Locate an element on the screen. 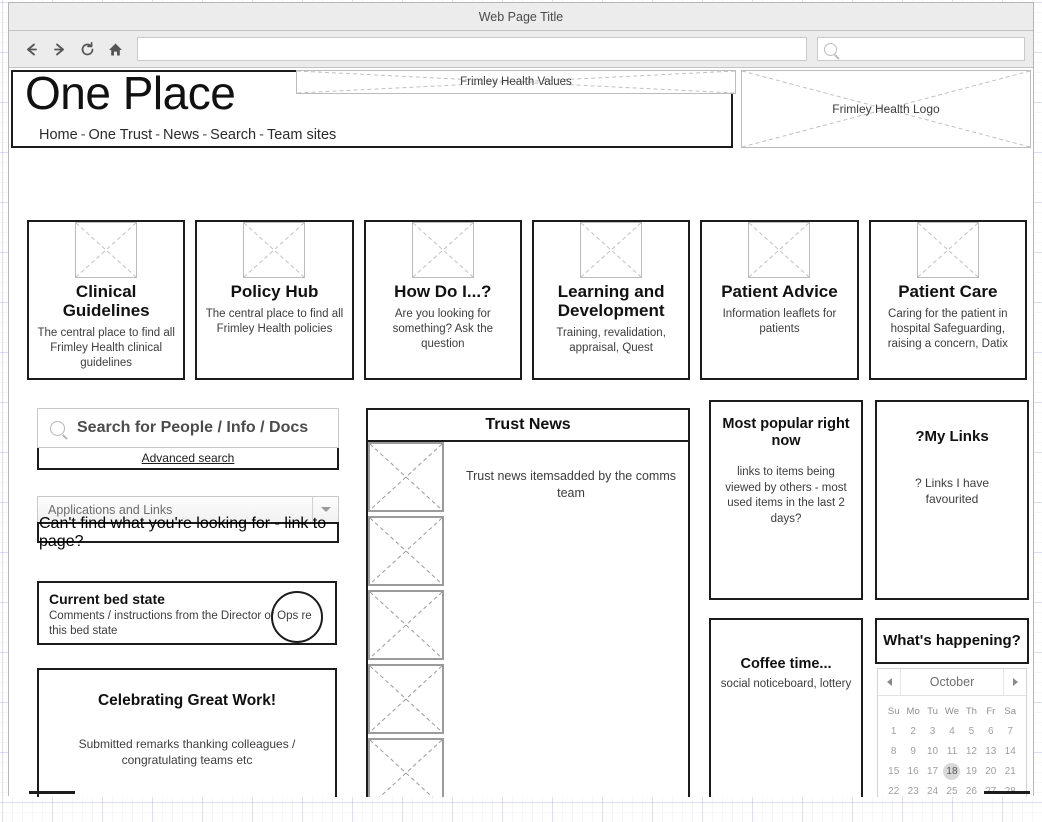 The image size is (1042, 822). calendar-month-label: October is located at coordinates (952, 682).